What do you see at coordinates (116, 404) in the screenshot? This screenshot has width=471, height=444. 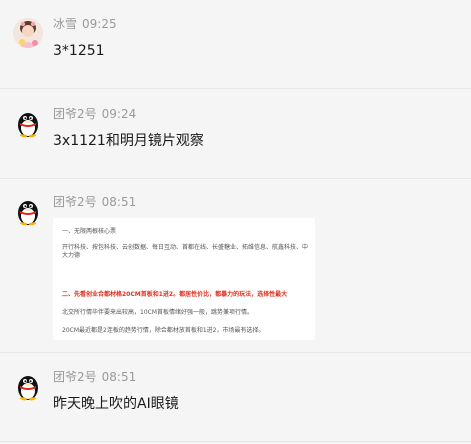 I see `message-text: 昨天晚上吹的AI眼镜` at bounding box center [116, 404].